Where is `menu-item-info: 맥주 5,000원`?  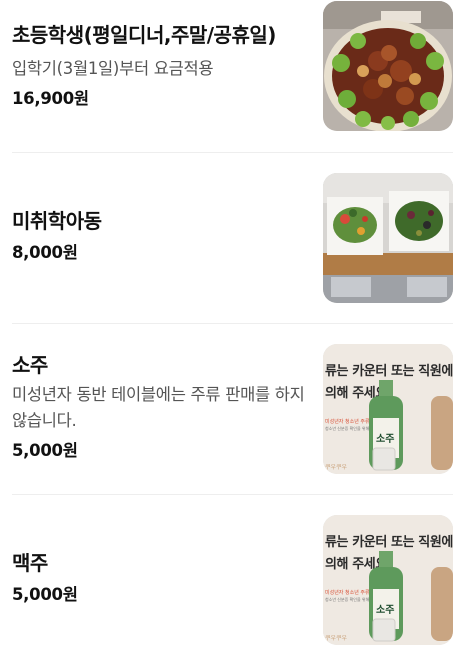 menu-item-info: 맥주 5,000원 is located at coordinates (162, 578).